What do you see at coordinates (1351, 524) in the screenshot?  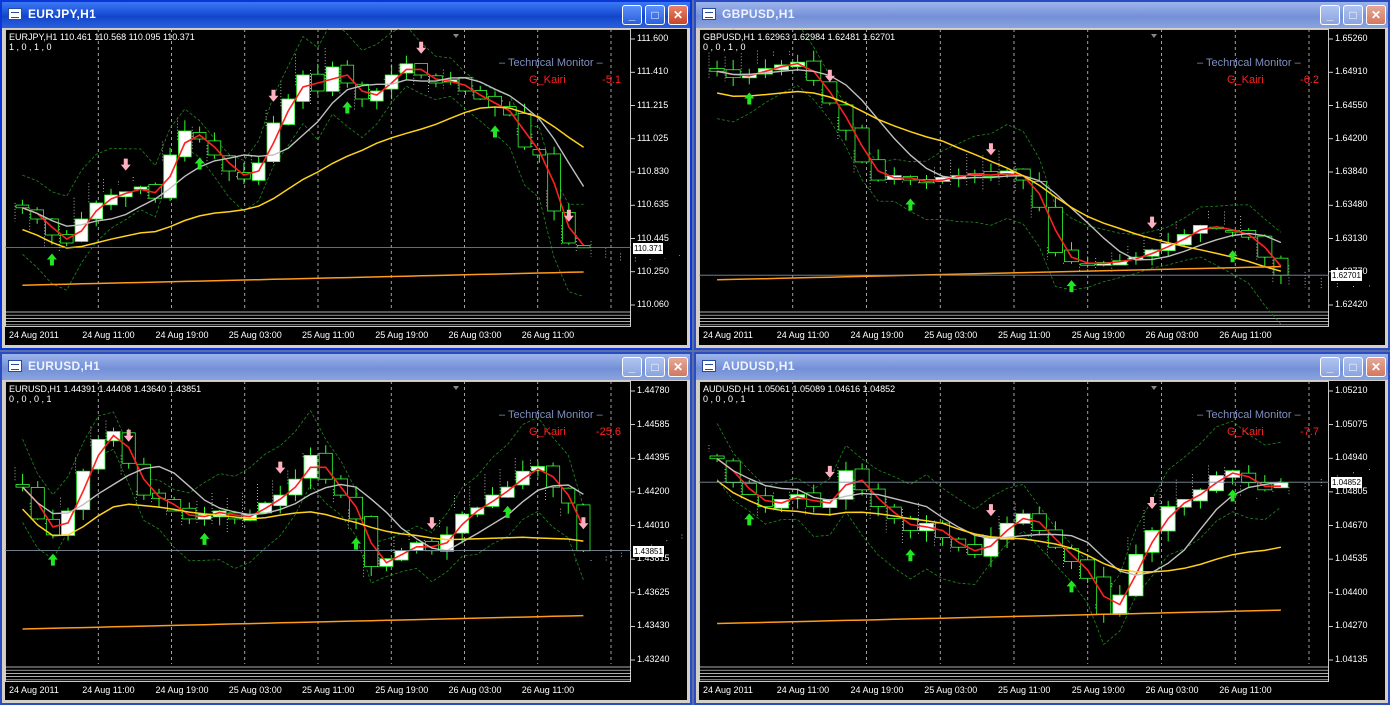 I see `price-axis-label: 1.04670` at bounding box center [1351, 524].